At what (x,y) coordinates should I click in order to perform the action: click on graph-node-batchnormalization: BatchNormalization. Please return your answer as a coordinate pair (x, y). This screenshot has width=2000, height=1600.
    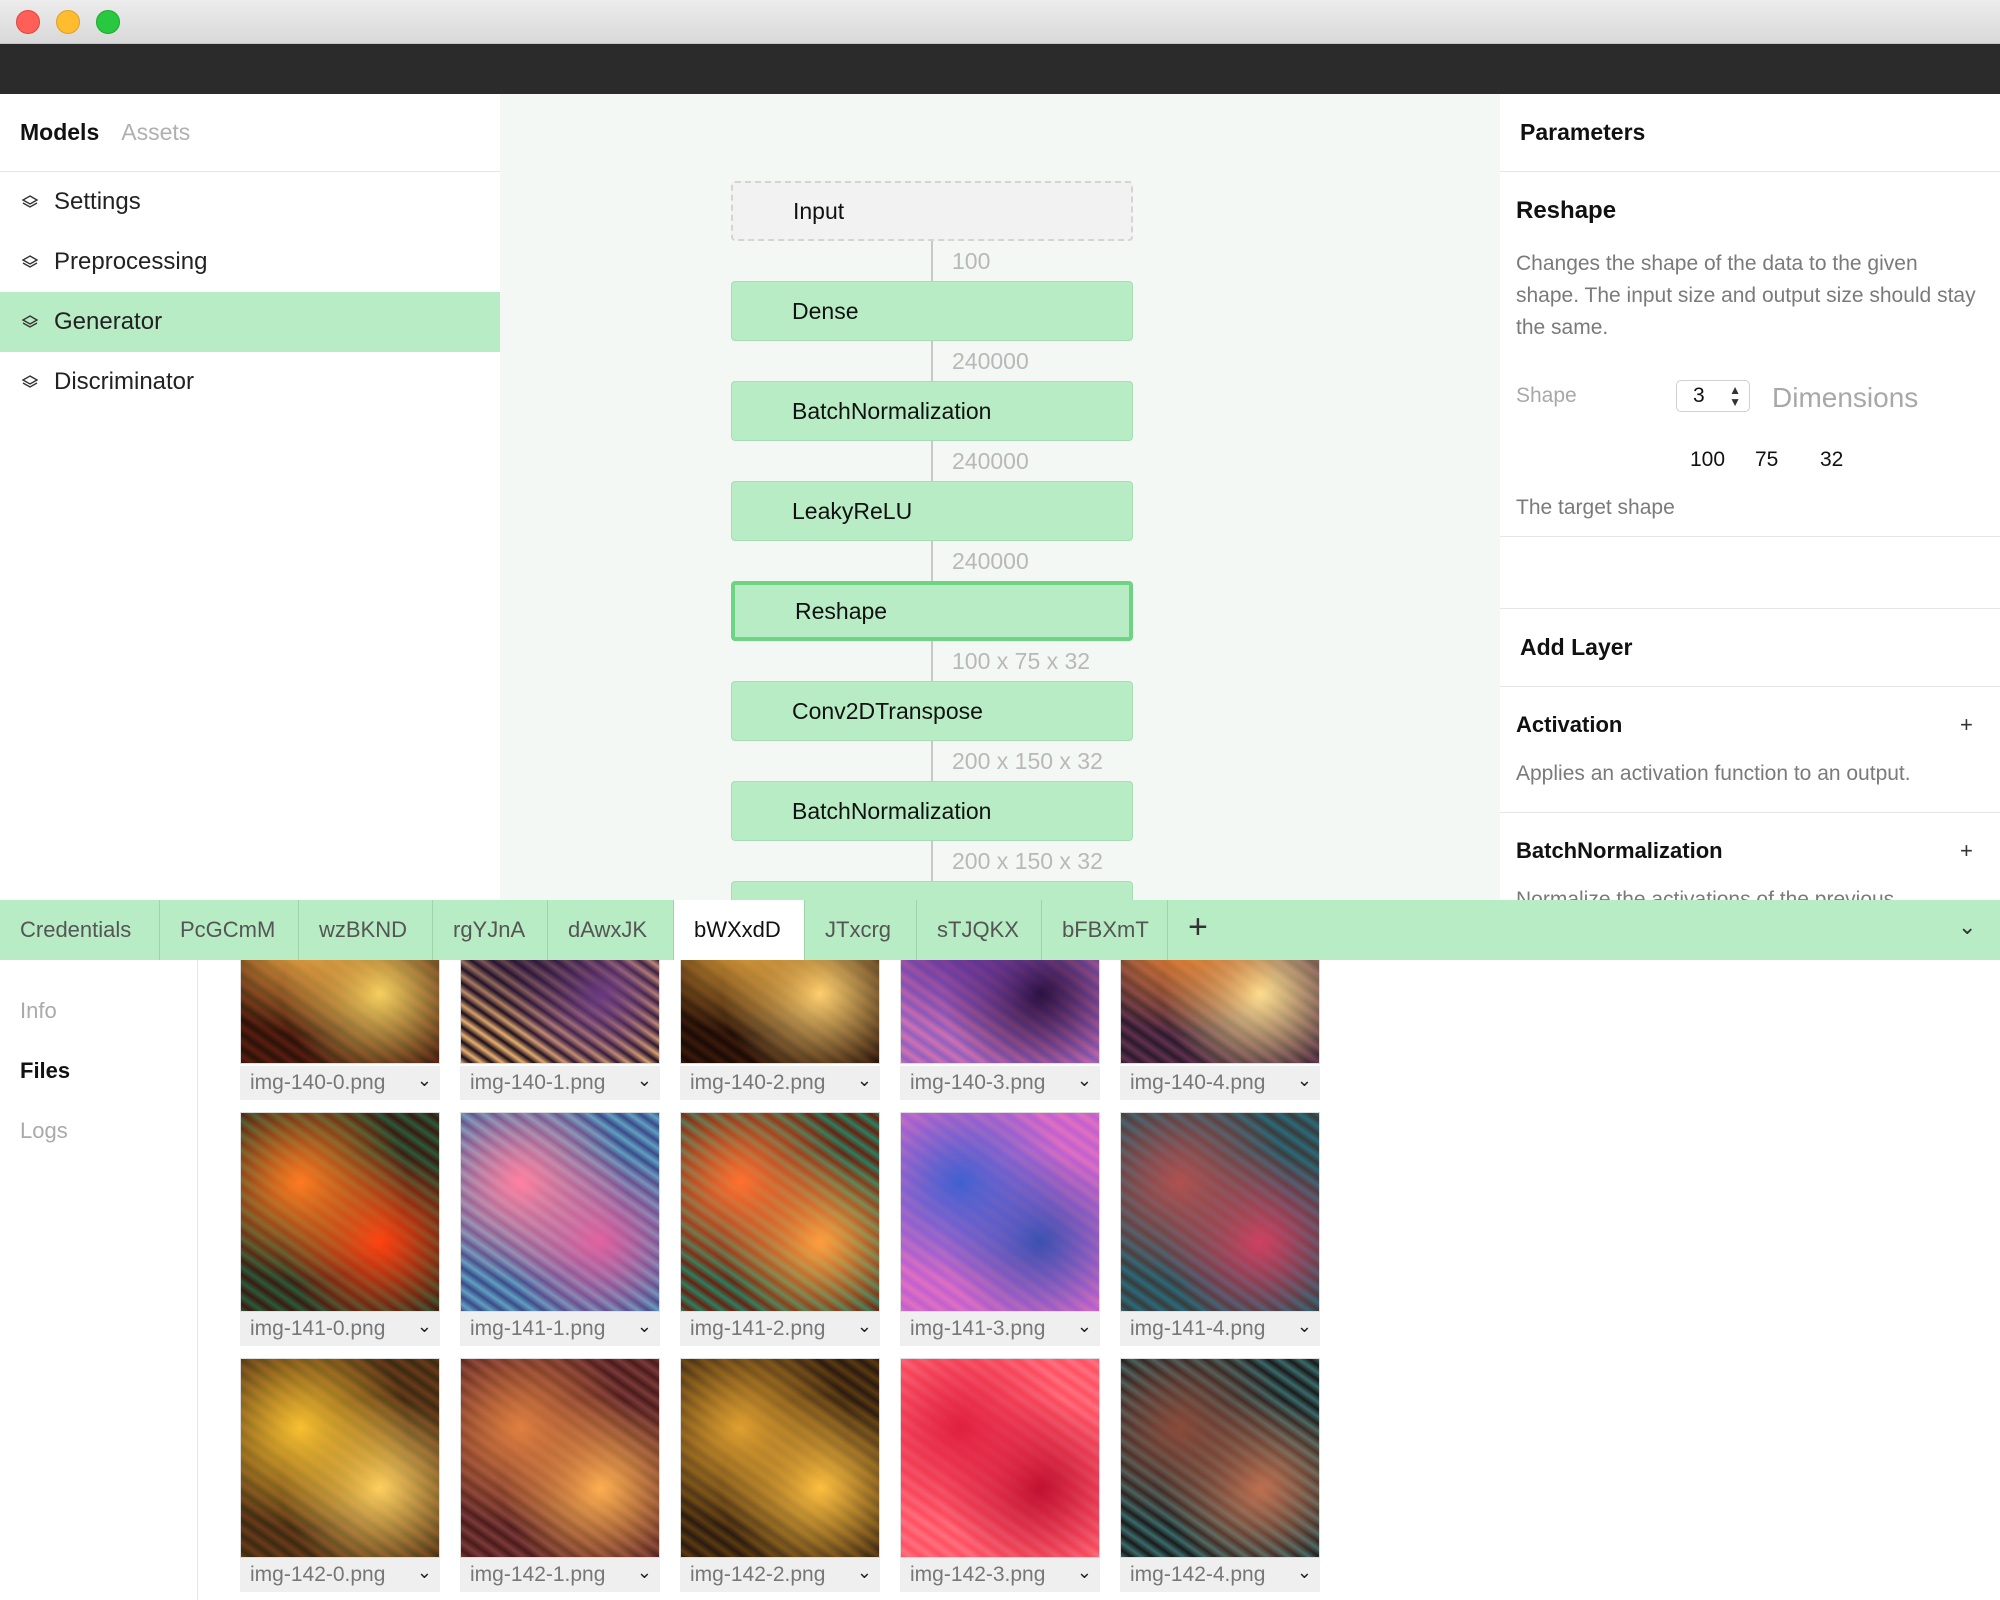
    Looking at the image, I should click on (932, 411).